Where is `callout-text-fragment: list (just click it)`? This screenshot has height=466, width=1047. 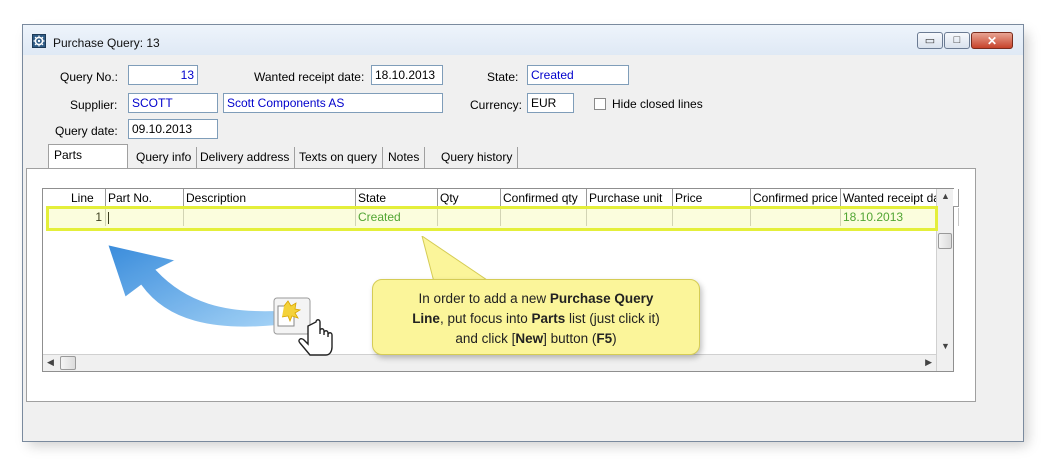 callout-text-fragment: list (just click it) is located at coordinates (612, 318).